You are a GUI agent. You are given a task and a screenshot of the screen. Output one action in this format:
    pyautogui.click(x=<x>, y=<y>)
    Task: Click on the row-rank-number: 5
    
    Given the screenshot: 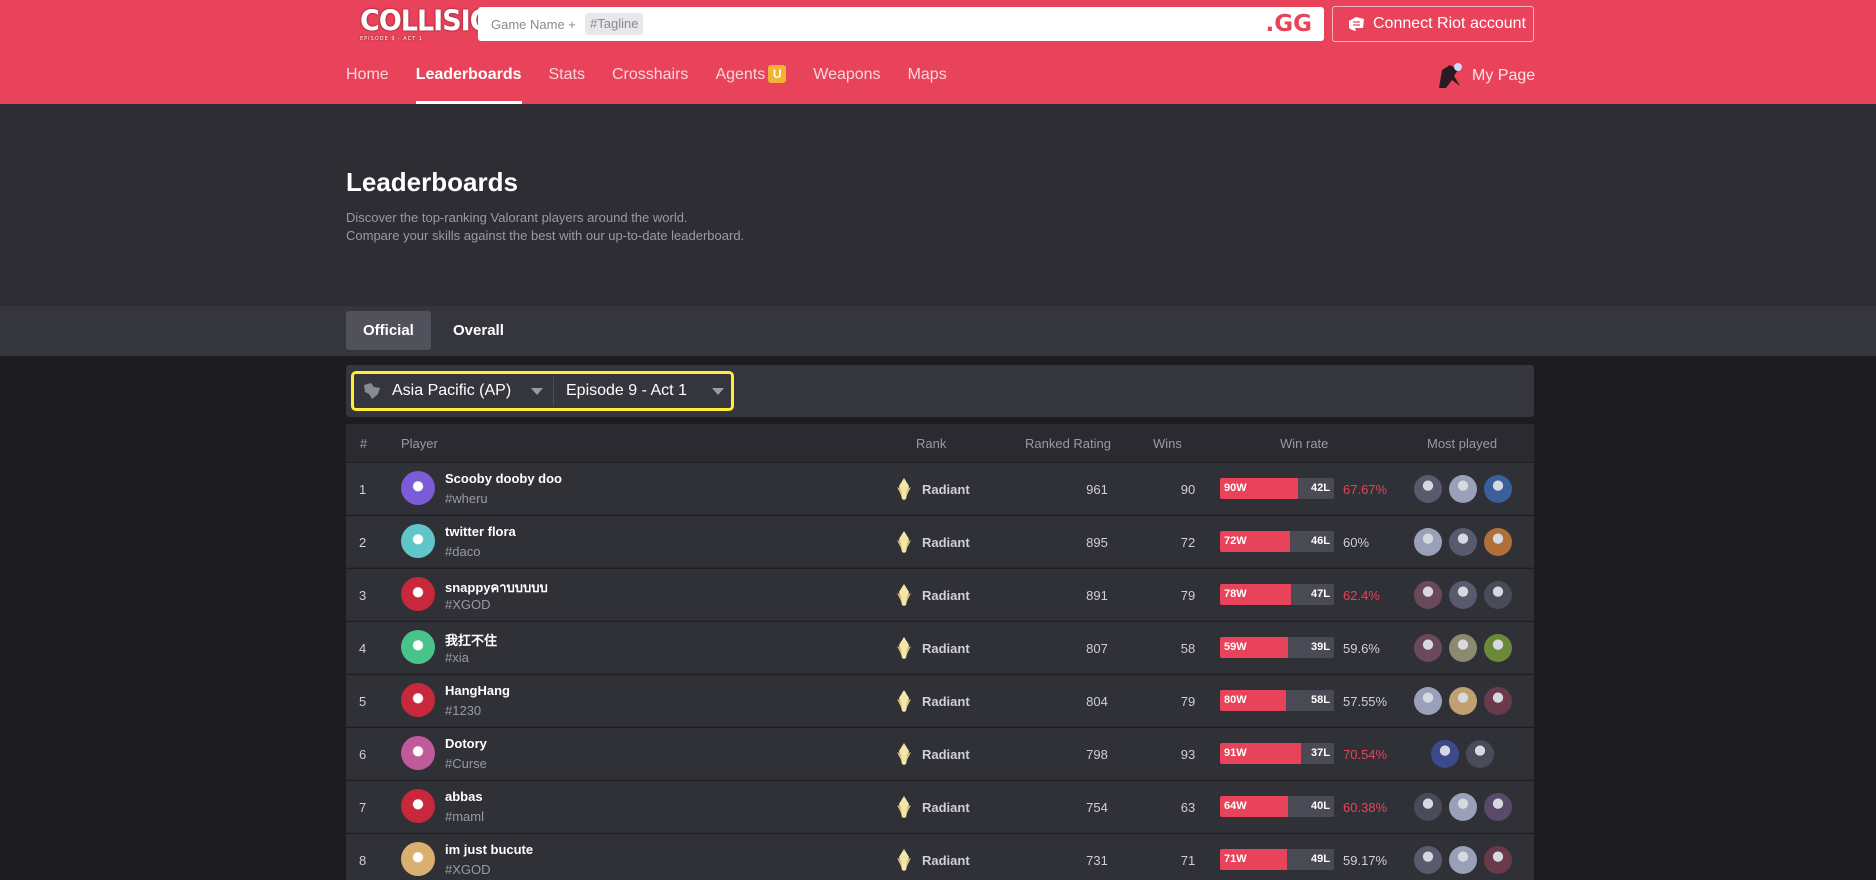 What is the action you would take?
    pyautogui.click(x=363, y=701)
    